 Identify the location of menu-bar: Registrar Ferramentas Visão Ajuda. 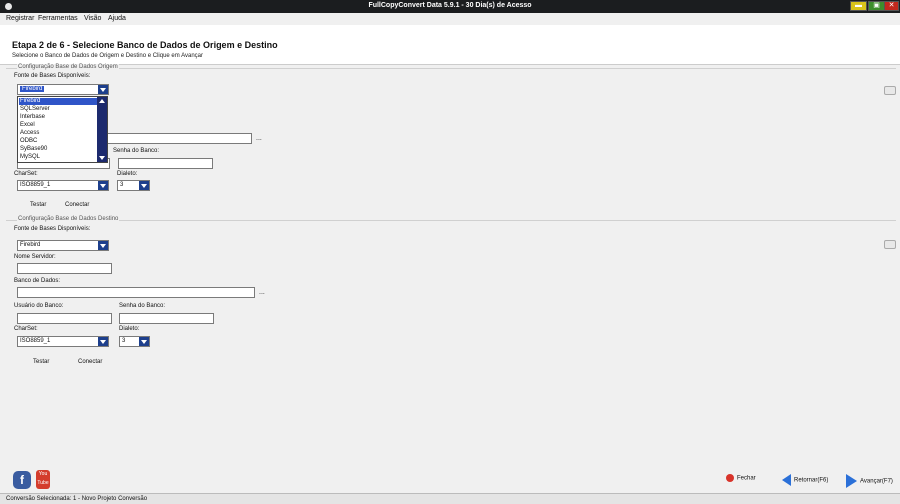
(450, 19).